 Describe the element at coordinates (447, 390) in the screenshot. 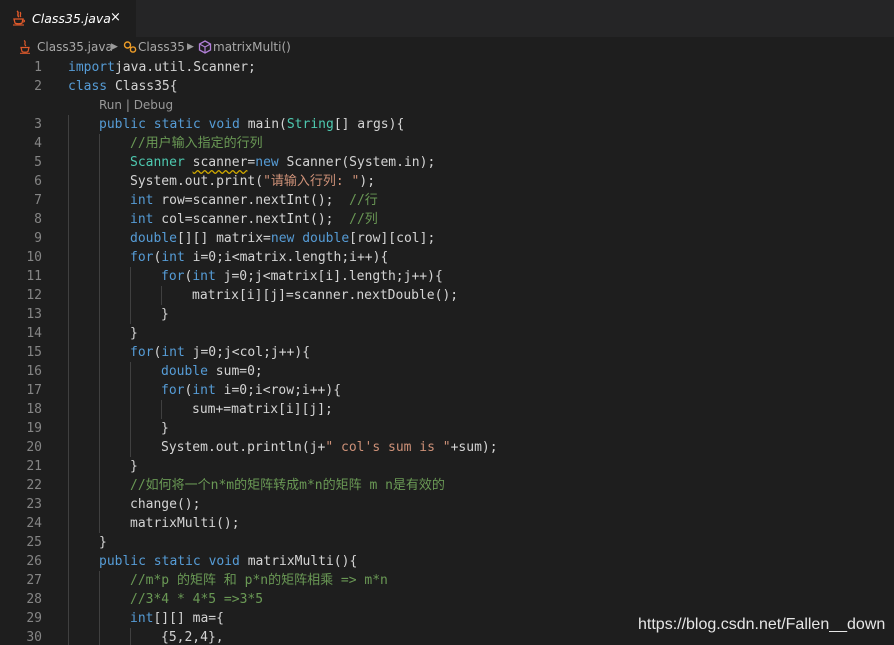

I see `code-line: 17 for(int i=0;i<row;i++){` at that location.